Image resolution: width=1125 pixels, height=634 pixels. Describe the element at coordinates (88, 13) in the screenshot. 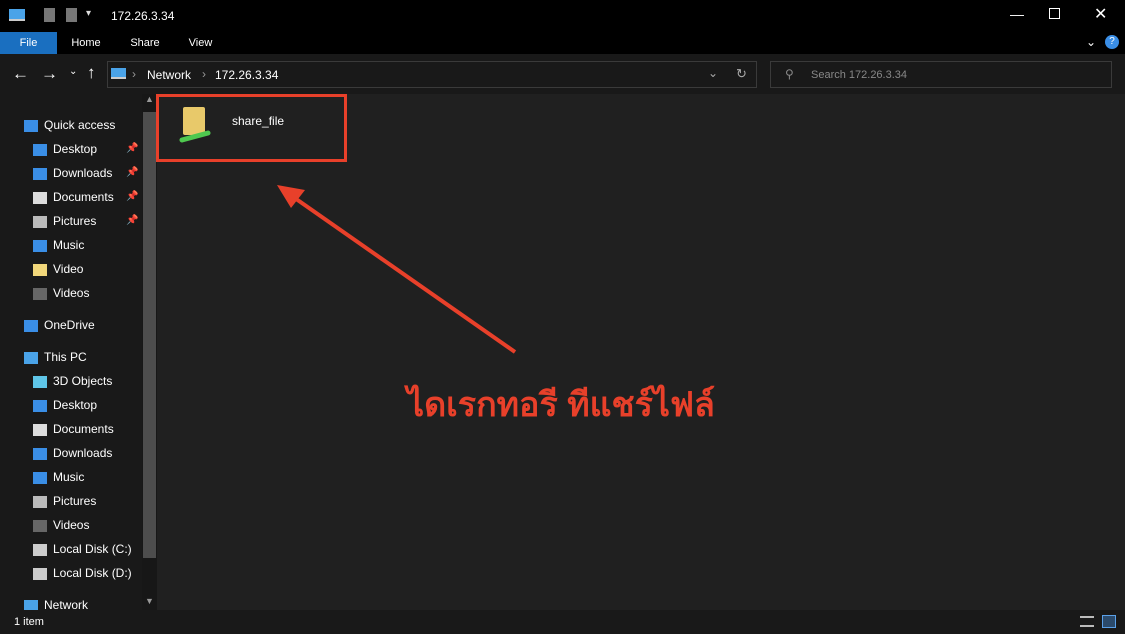

I see `quick-access-dropdown-icon: ▾` at that location.